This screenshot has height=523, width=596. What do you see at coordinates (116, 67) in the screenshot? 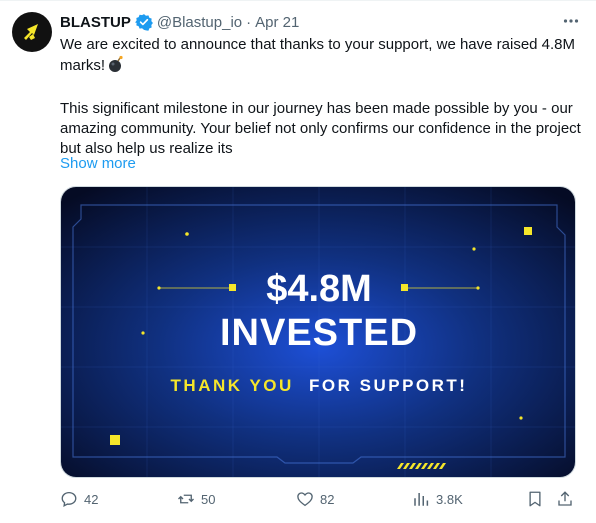
I see `bomb-emoji-icon` at bounding box center [116, 67].